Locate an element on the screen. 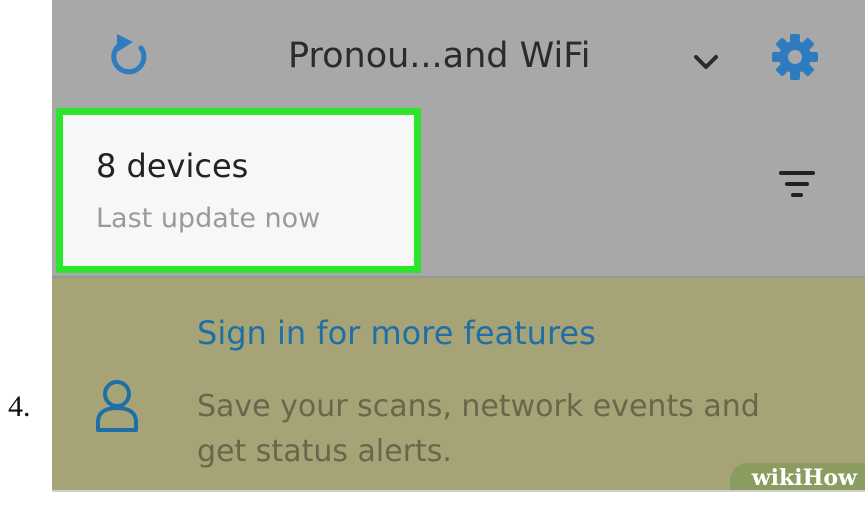 The image size is (865, 519). refresh-icon is located at coordinates (129, 55).